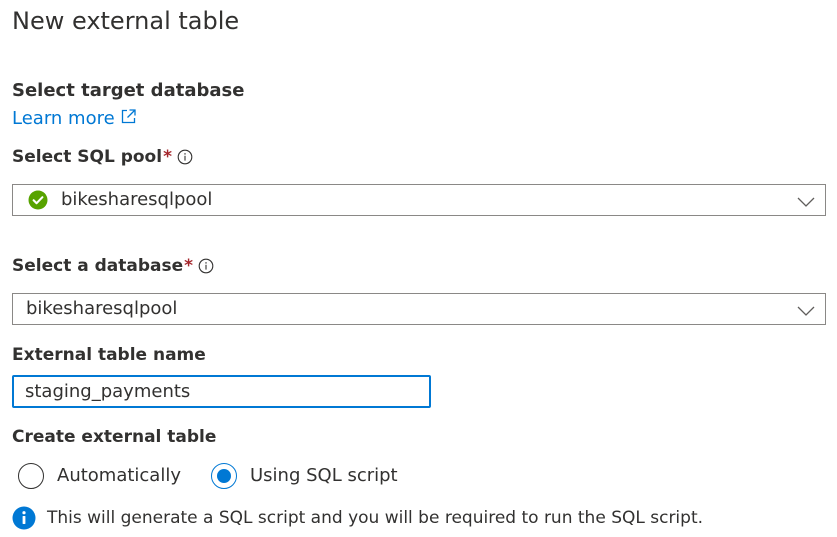 This screenshot has height=537, width=837. Describe the element at coordinates (63, 118) in the screenshot. I see `learn-more-label: Learn more` at that location.